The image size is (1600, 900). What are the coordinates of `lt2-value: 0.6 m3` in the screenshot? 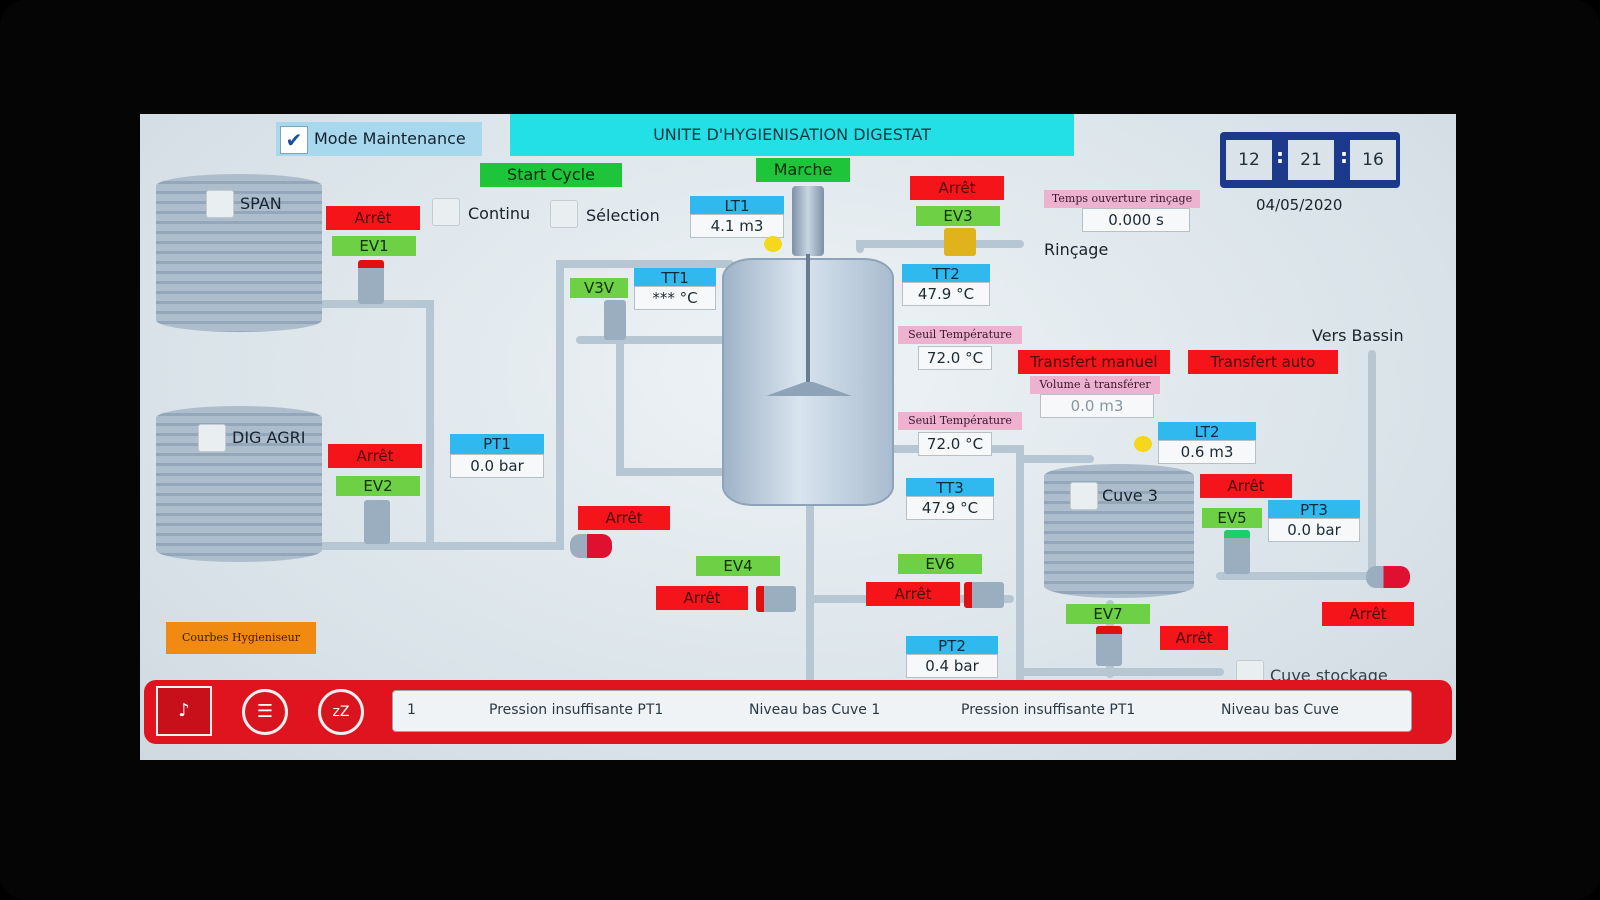 It's located at (1207, 452).